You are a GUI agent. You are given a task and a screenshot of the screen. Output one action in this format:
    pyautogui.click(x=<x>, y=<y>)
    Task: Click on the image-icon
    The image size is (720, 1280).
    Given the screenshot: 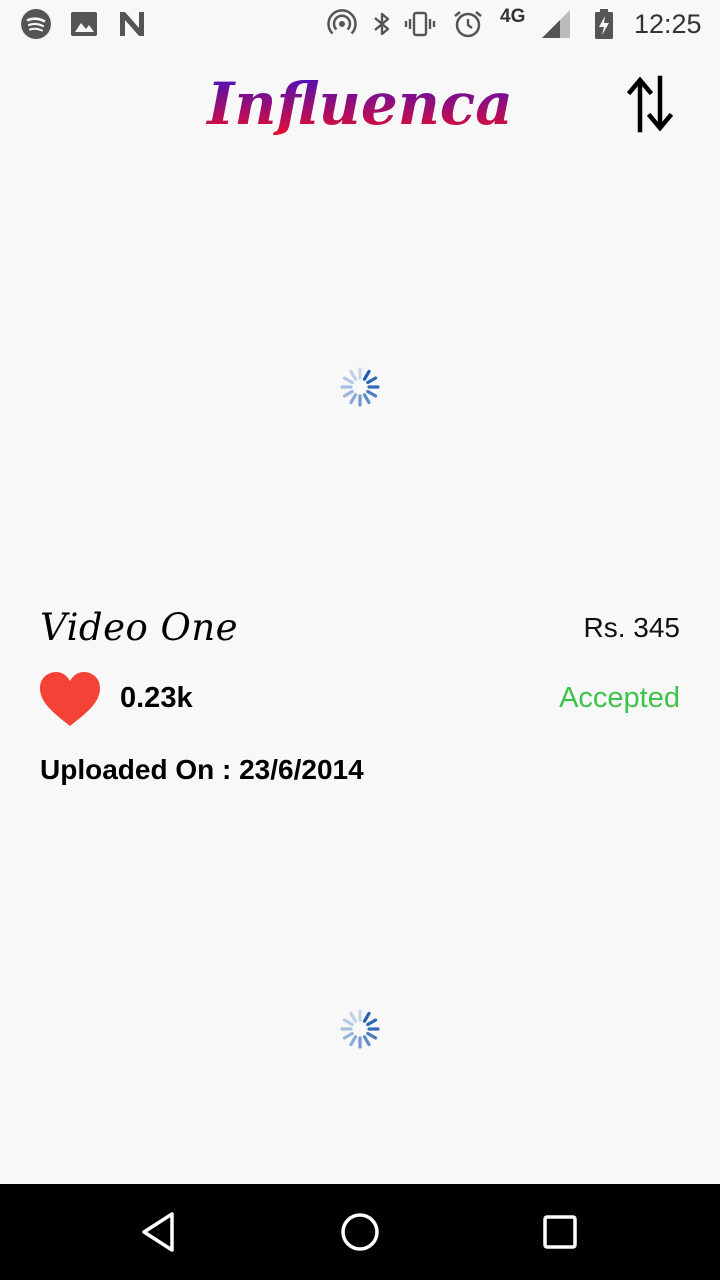 What is the action you would take?
    pyautogui.click(x=84, y=24)
    